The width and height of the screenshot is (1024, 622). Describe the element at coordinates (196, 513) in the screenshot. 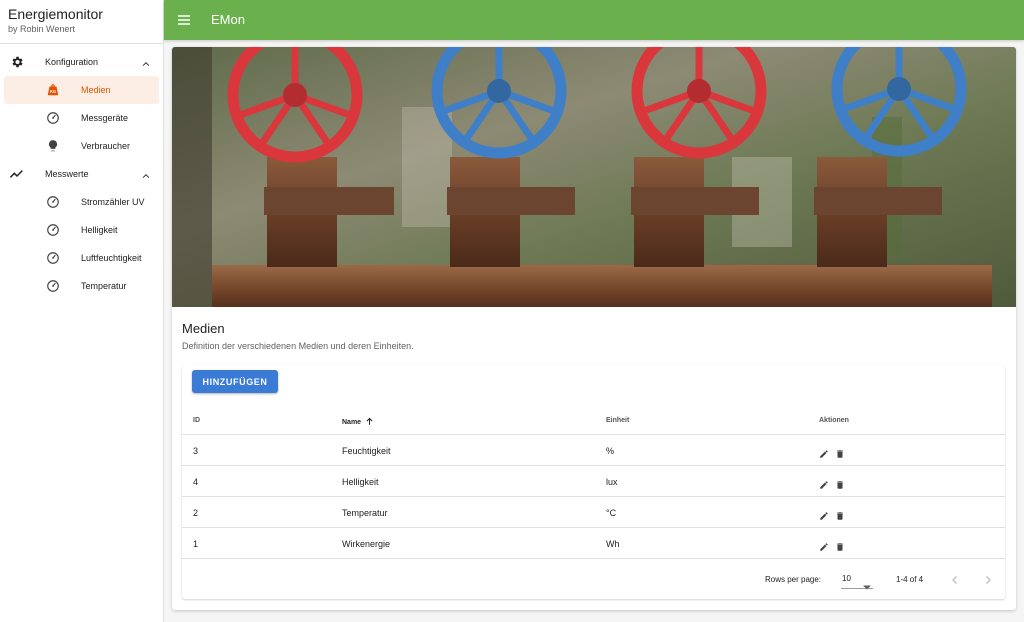

I see `cell-id: 2` at that location.